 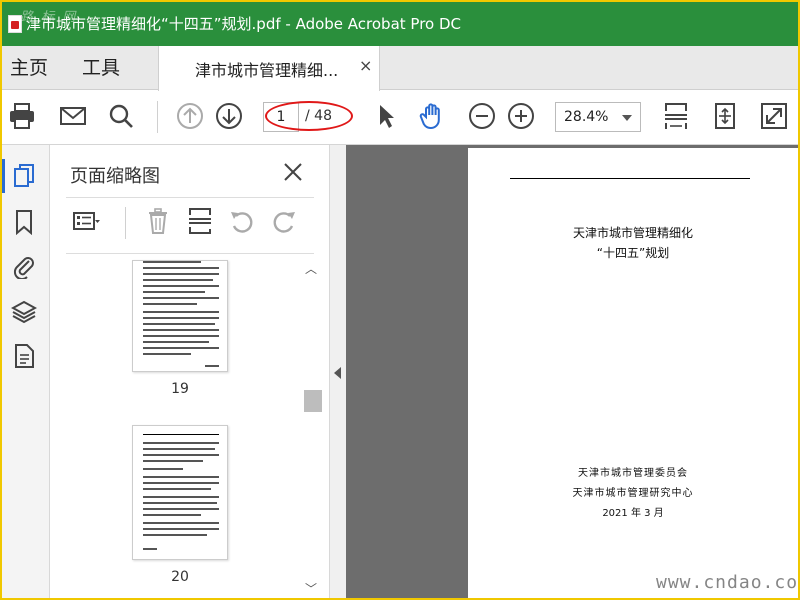 I want to click on document-title-line1: 天津市城市管理精细化, so click(x=632, y=233).